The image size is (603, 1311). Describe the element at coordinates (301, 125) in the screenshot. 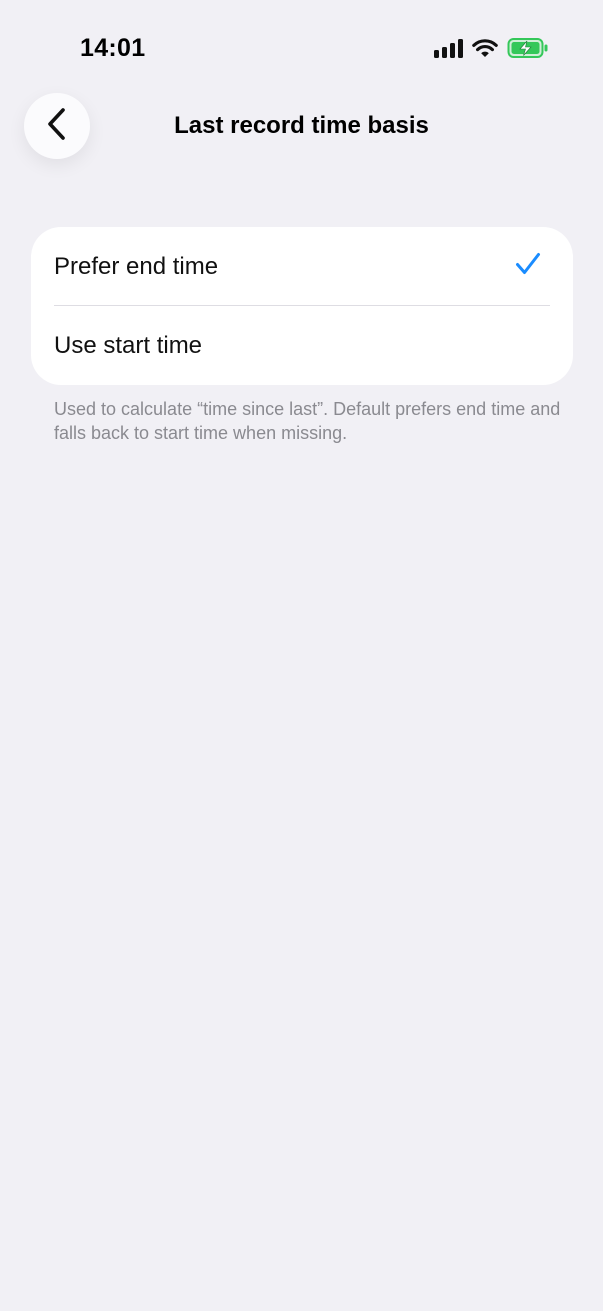

I see `page-title: Last record time basis` at that location.